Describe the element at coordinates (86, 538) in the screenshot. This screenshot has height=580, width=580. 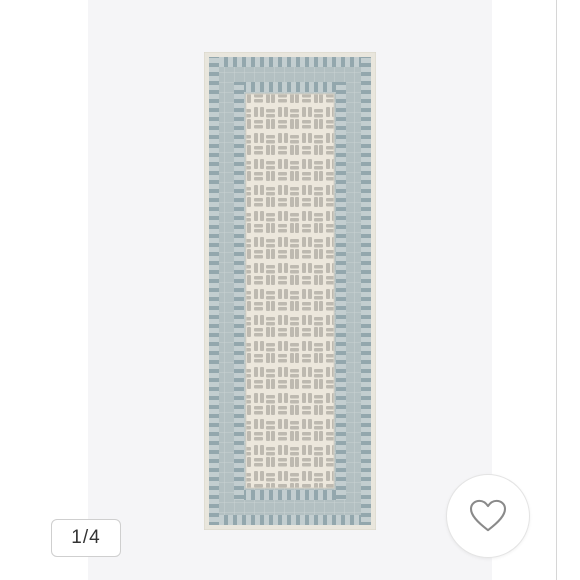
I see `image-counter: 1 / 4` at that location.